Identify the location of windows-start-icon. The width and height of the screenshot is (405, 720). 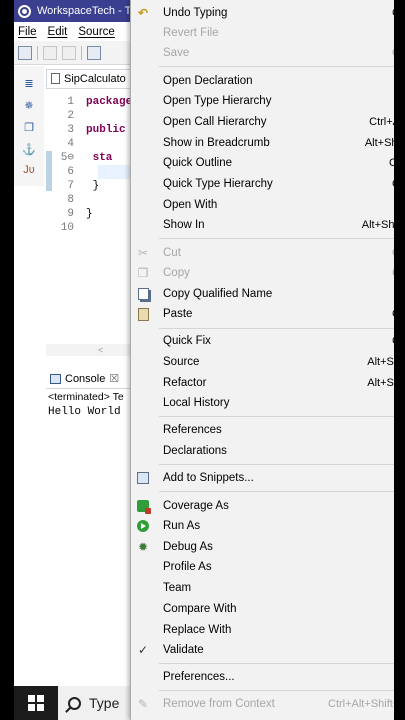
(36, 703).